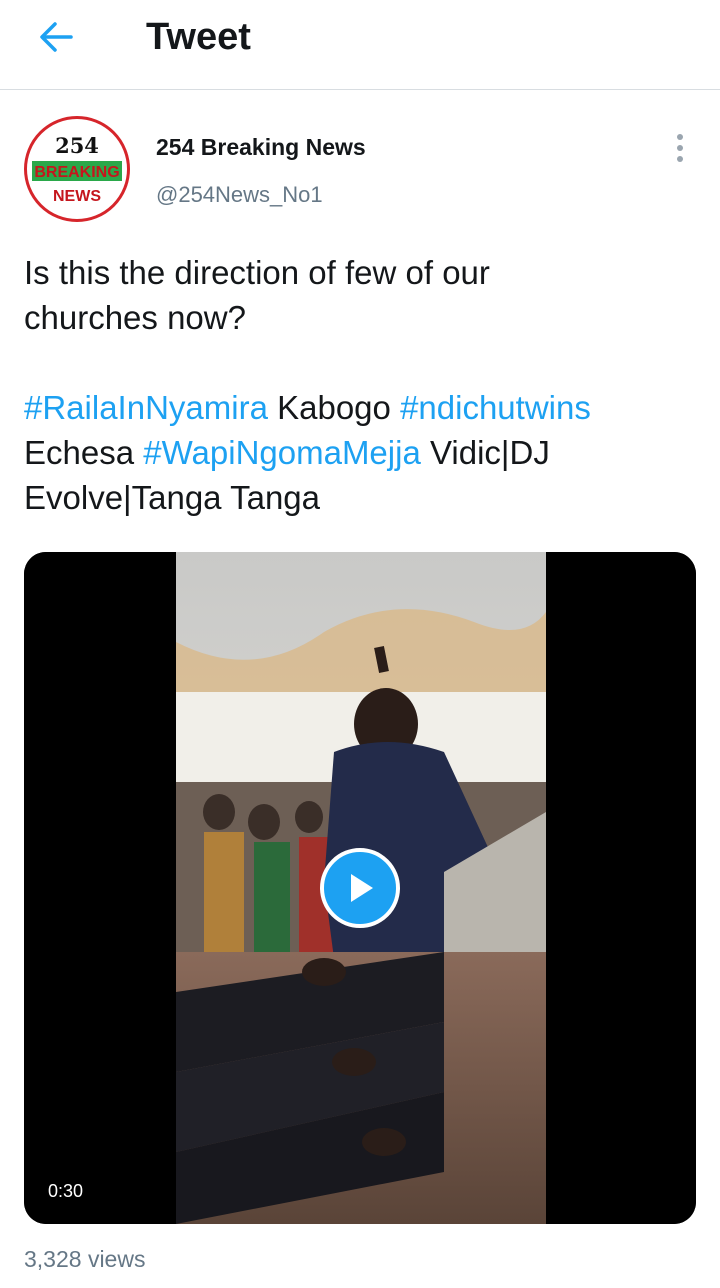 This screenshot has width=720, height=1288. Describe the element at coordinates (257, 272) in the screenshot. I see `tweet-text-line: Is this the direction of few of our` at that location.